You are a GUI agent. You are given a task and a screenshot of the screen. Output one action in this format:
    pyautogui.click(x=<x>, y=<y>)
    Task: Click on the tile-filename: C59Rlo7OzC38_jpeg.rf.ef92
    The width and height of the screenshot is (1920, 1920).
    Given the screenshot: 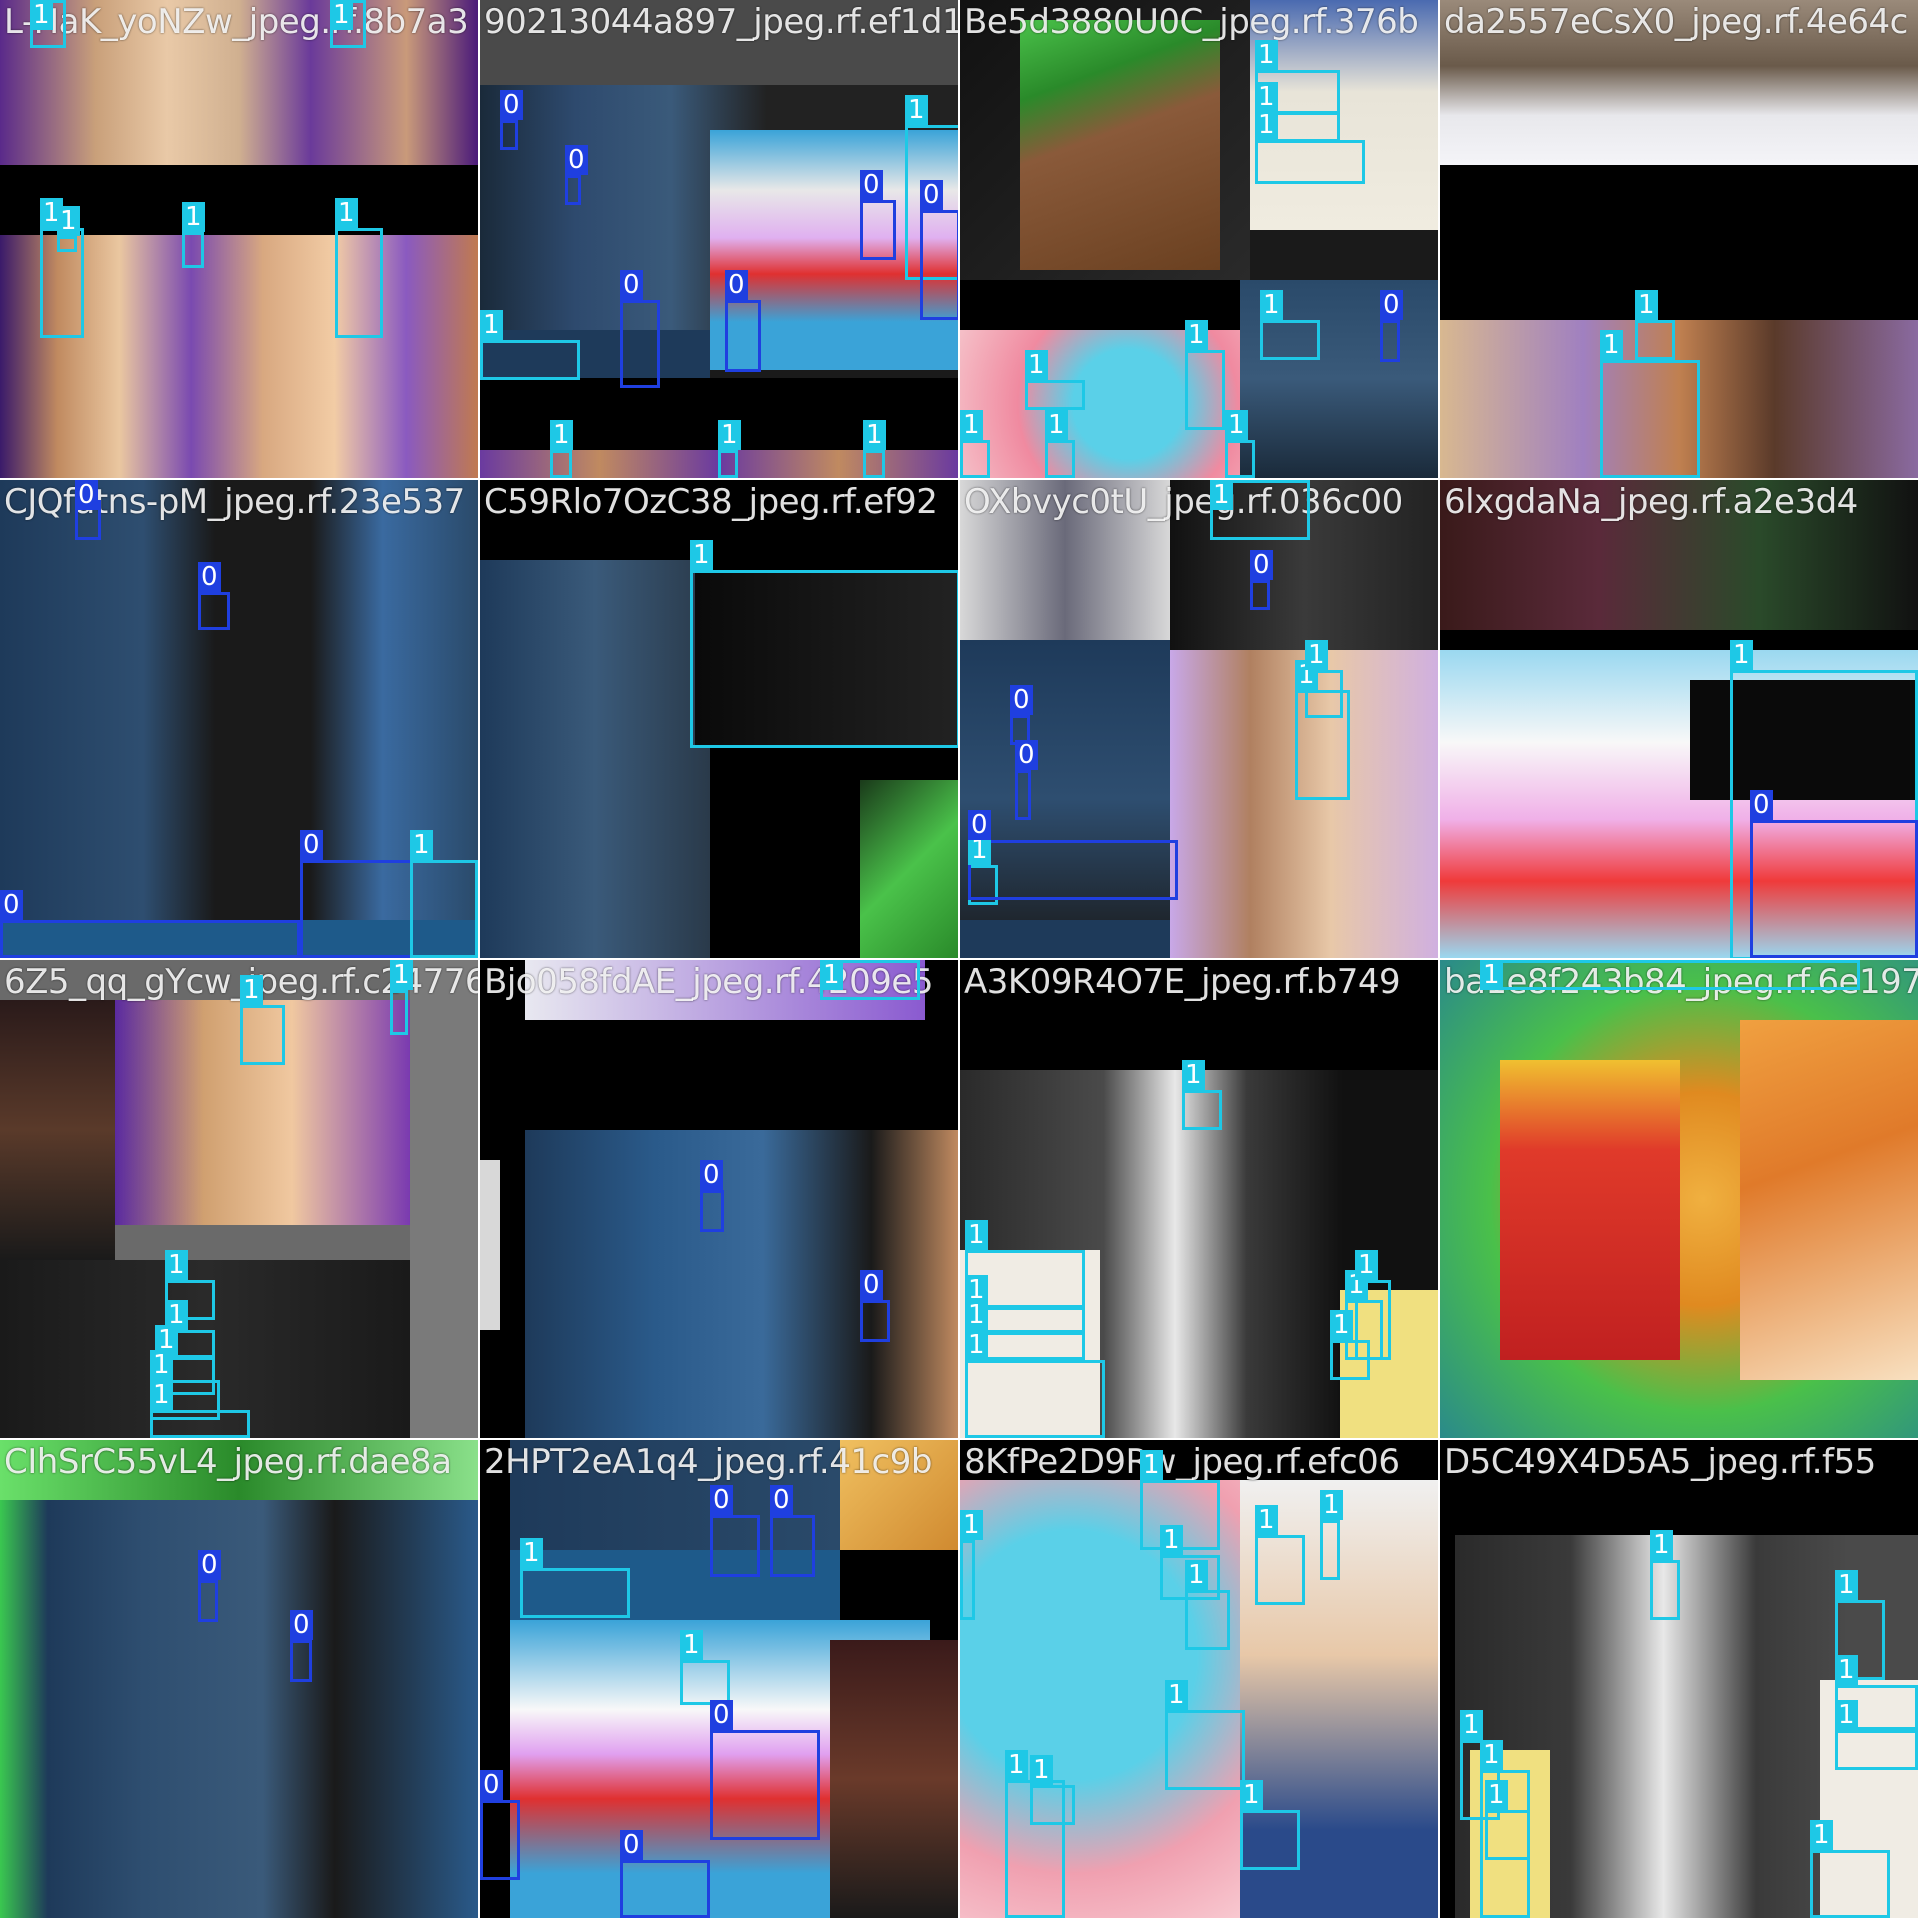 What is the action you would take?
    pyautogui.click(x=711, y=502)
    